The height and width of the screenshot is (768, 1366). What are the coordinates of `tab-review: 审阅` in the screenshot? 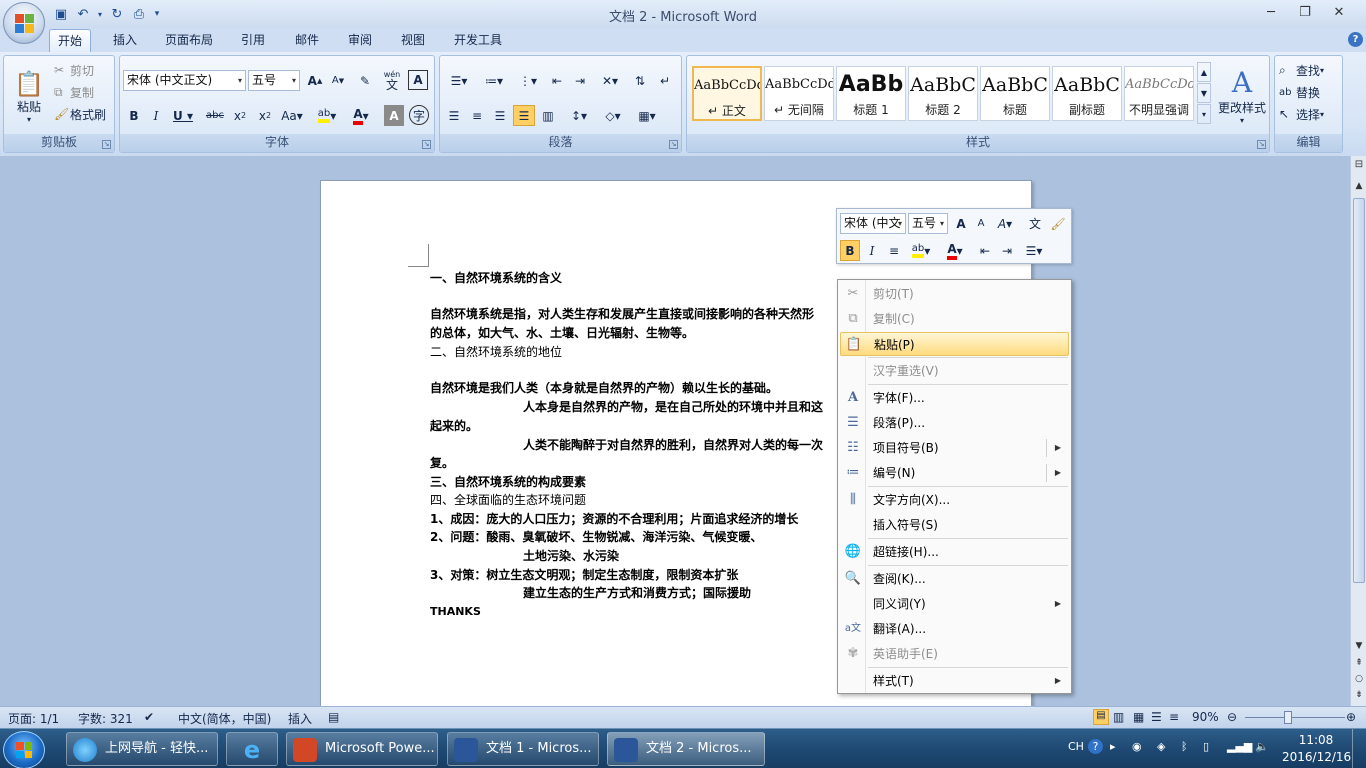 It's located at (360, 40).